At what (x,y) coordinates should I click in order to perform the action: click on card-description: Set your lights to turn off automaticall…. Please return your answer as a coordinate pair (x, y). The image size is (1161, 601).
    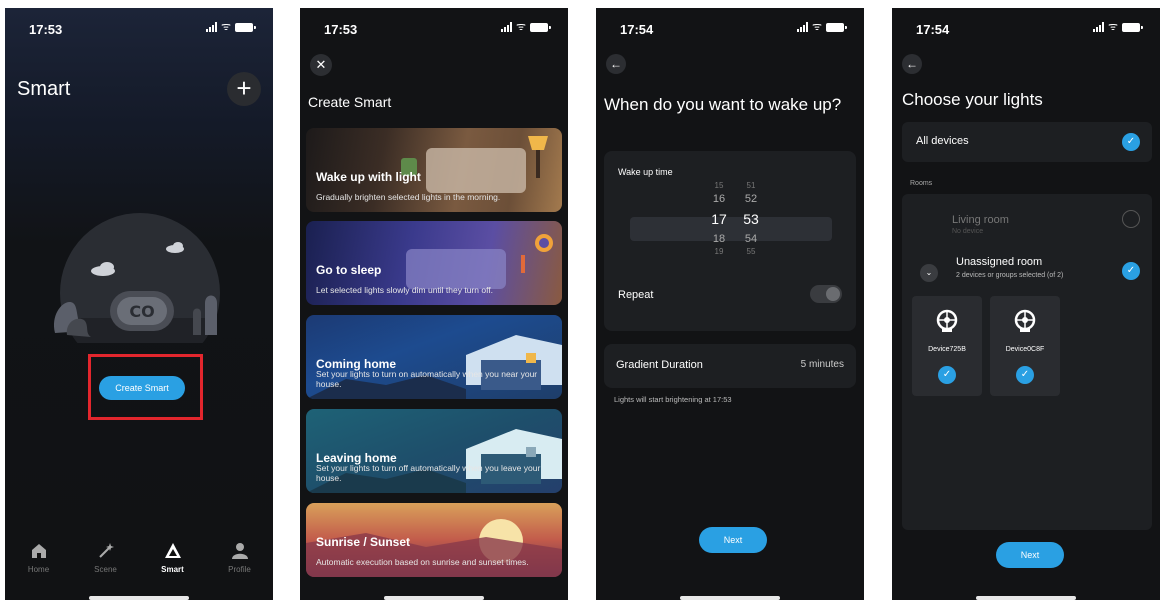
    Looking at the image, I should click on (428, 473).